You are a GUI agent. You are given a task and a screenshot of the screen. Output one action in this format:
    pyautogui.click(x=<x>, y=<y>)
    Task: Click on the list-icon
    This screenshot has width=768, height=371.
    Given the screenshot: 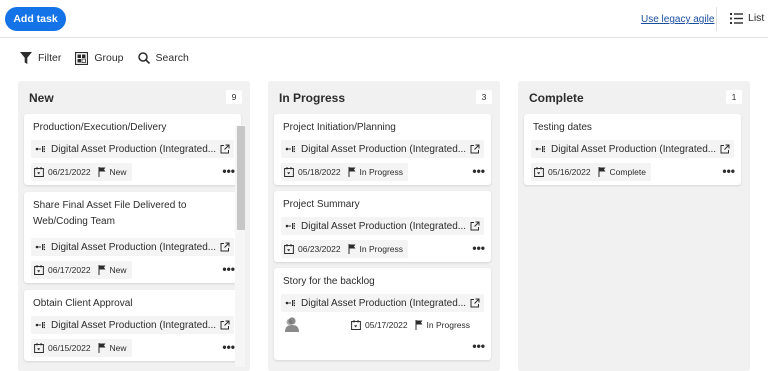 What is the action you would take?
    pyautogui.click(x=736, y=18)
    